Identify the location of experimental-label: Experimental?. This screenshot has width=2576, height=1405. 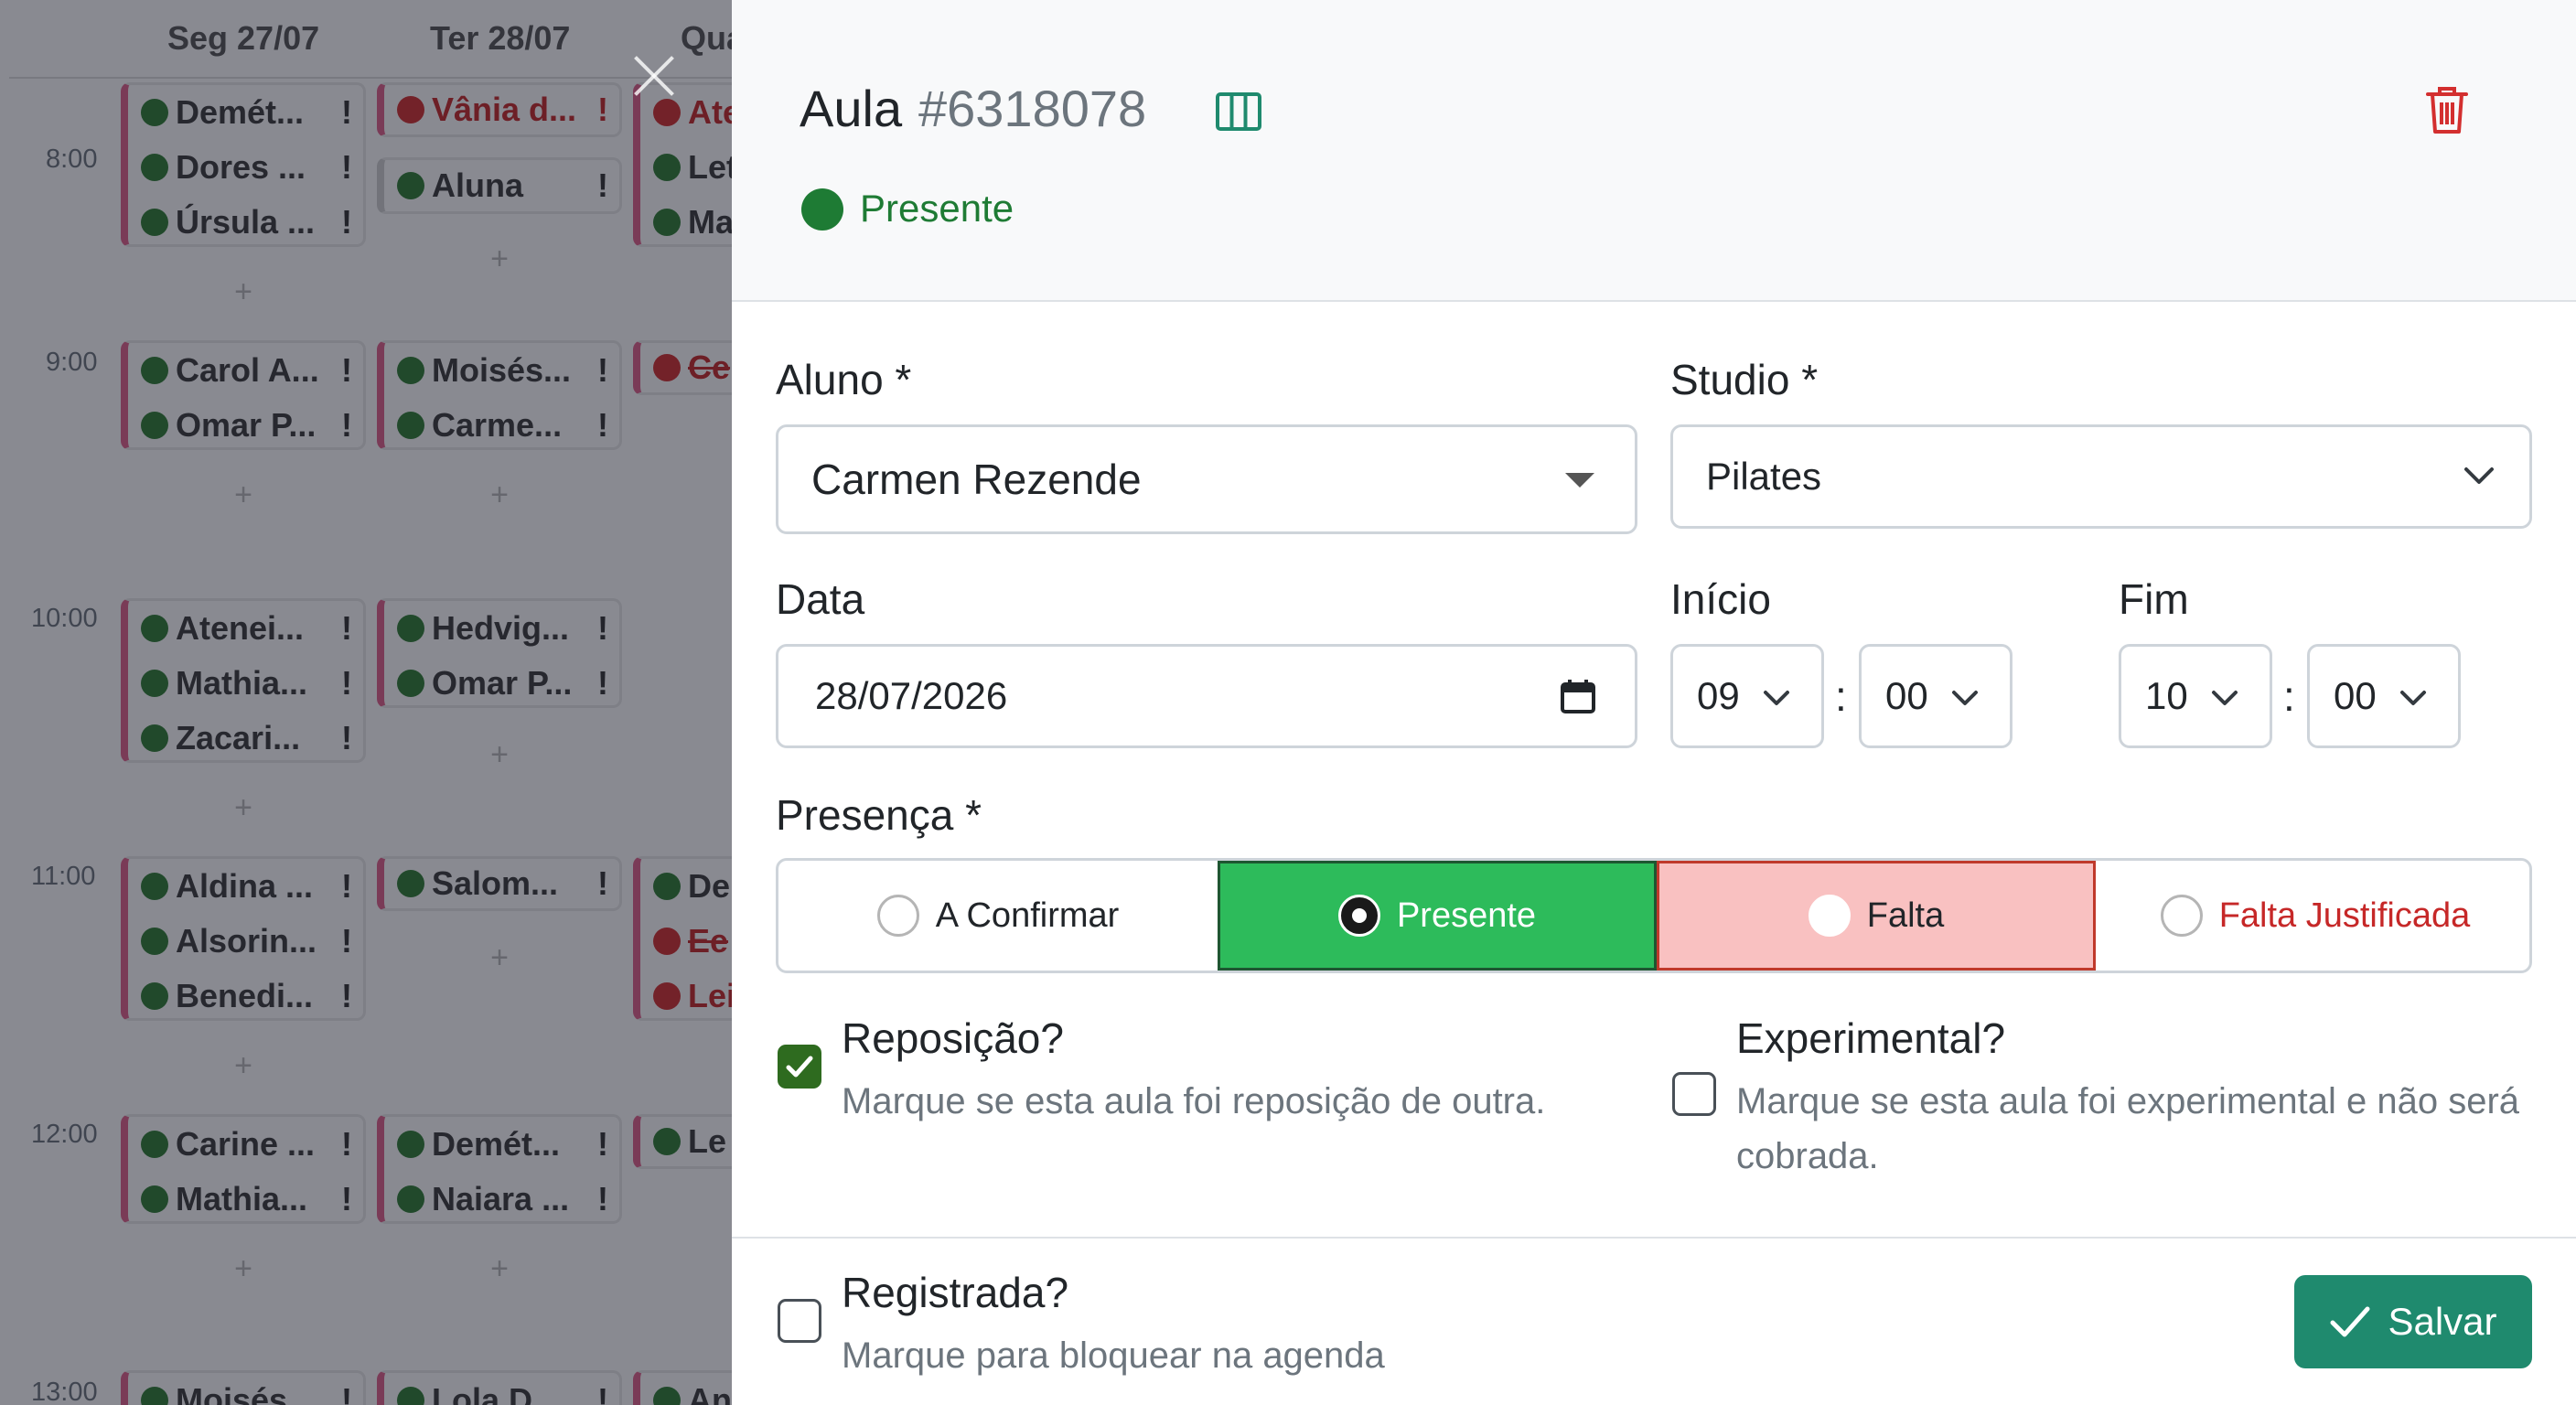
(1871, 1038).